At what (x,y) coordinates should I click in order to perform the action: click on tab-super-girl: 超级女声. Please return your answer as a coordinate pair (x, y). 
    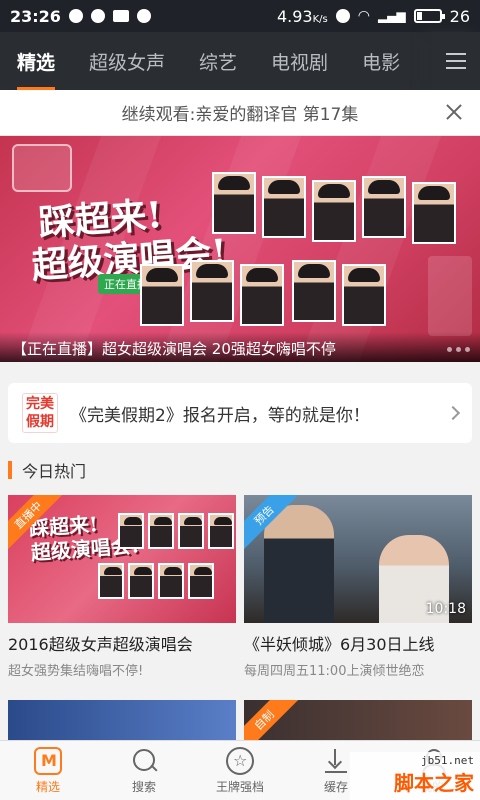
    Looking at the image, I should click on (127, 61).